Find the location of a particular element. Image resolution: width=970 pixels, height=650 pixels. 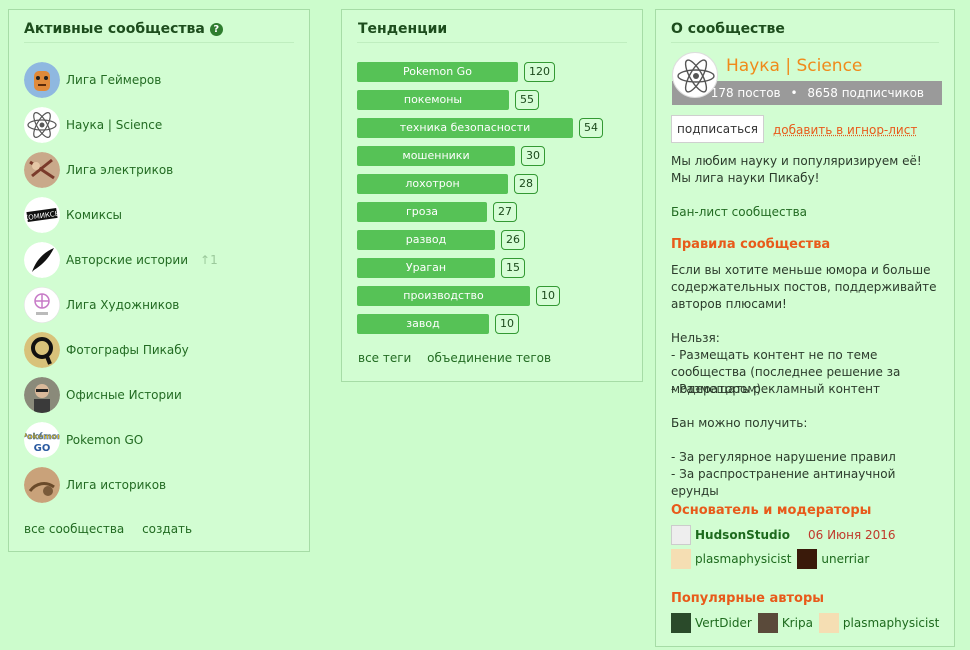

community-item: Pokémon GO Pokemon GO is located at coordinates (83, 440).